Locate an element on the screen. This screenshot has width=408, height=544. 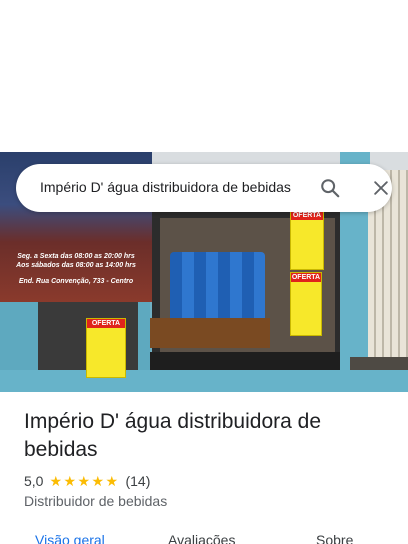
clear-search-button is located at coordinates (381, 188).